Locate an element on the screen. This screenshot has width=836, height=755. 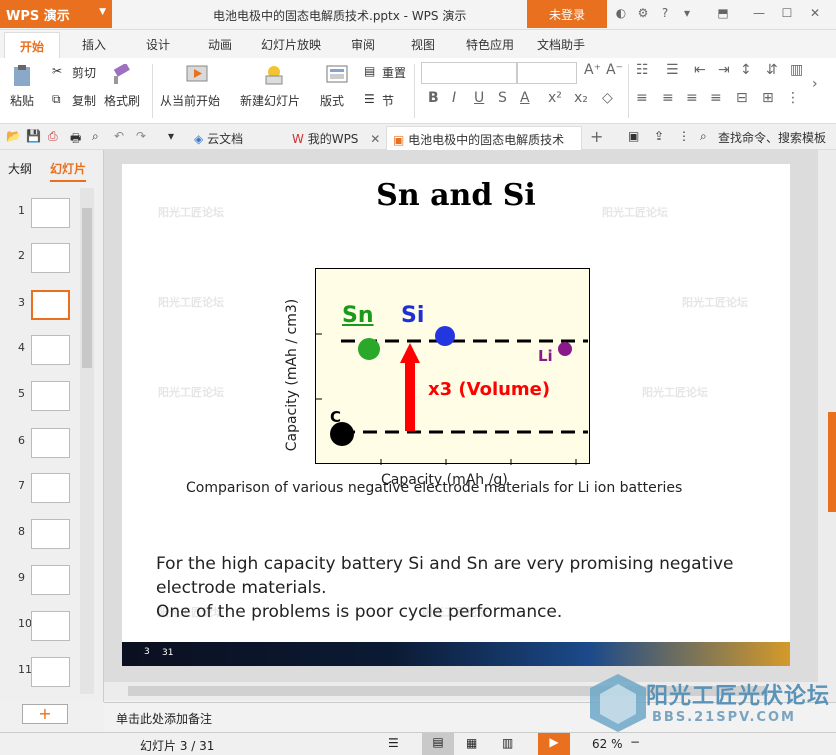
pdf-icon: ⎙ is located at coordinates (53, 136).